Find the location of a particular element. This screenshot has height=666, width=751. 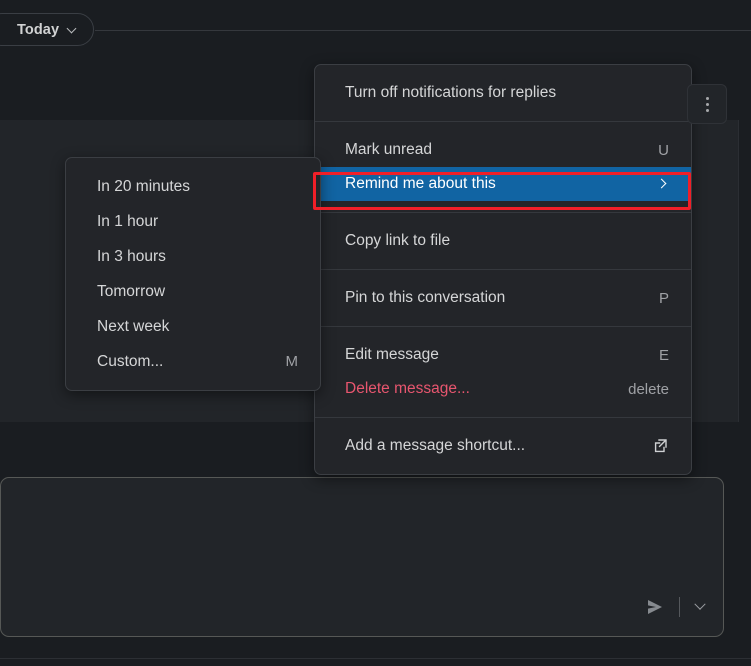

menu-item-turn-off-notifications: Turn off notifications for replies is located at coordinates (503, 93).